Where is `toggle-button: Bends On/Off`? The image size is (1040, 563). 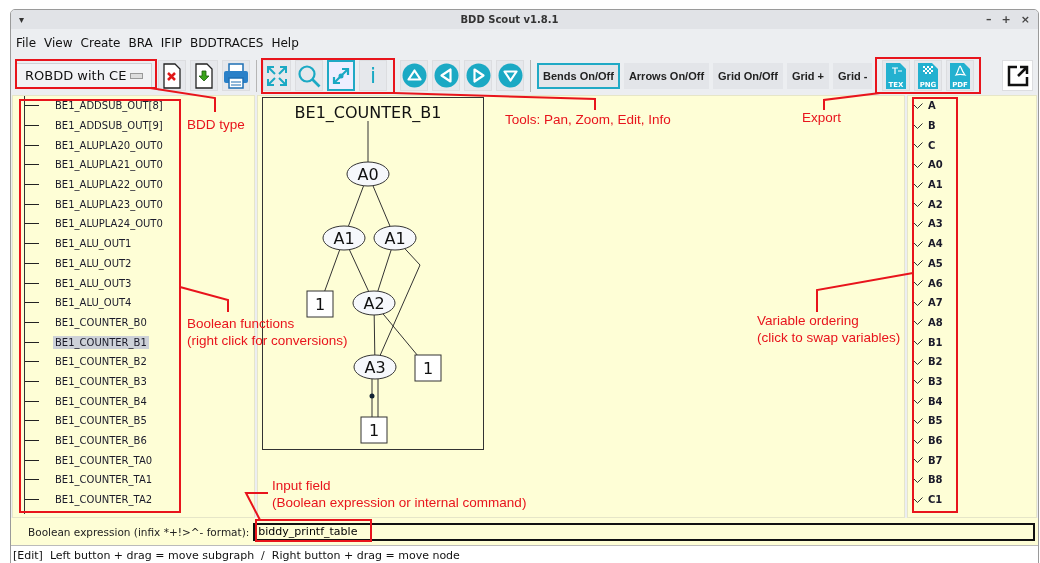
toggle-button: Bends On/Off is located at coordinates (578, 75).